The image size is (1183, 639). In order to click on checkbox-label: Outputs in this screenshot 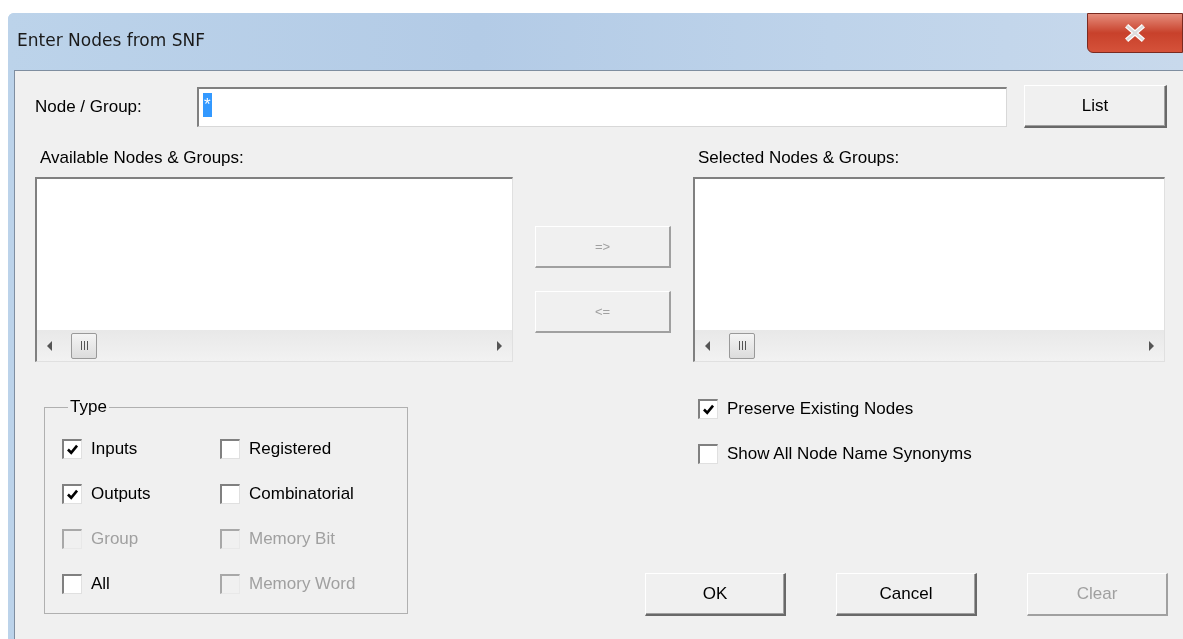, I will do `click(121, 494)`.